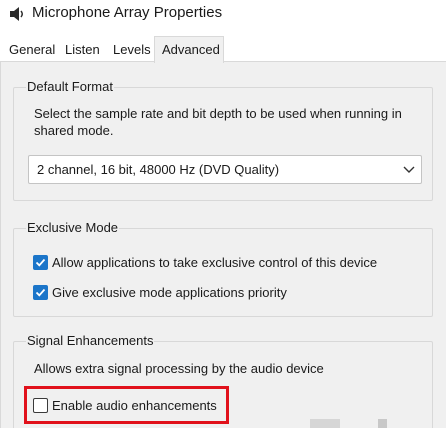 This screenshot has width=446, height=428. Describe the element at coordinates (0, 245) in the screenshot. I see `panel-edge` at that location.